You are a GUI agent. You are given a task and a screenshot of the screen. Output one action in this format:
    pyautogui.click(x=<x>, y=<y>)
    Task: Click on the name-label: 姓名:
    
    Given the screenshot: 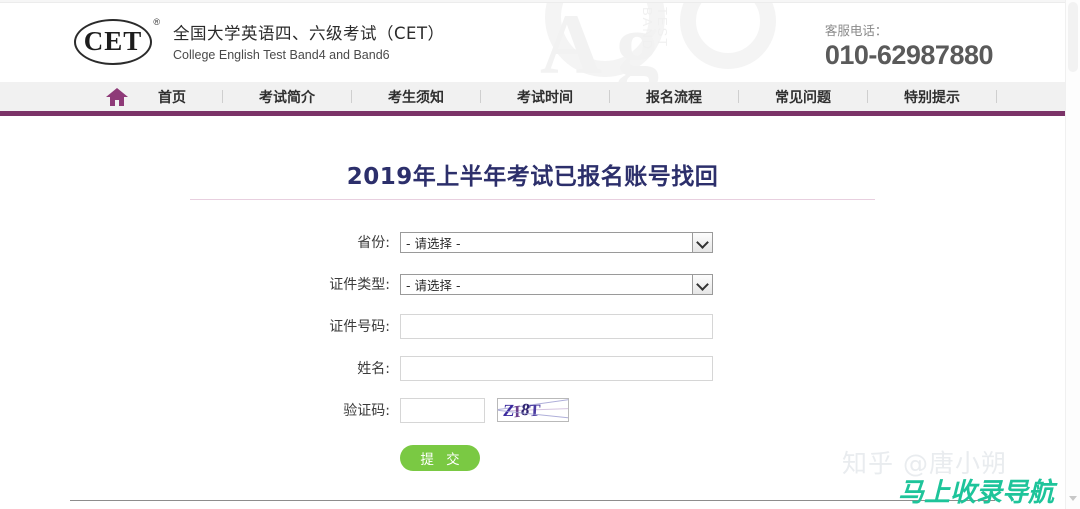 What is the action you would take?
    pyautogui.click(x=373, y=369)
    